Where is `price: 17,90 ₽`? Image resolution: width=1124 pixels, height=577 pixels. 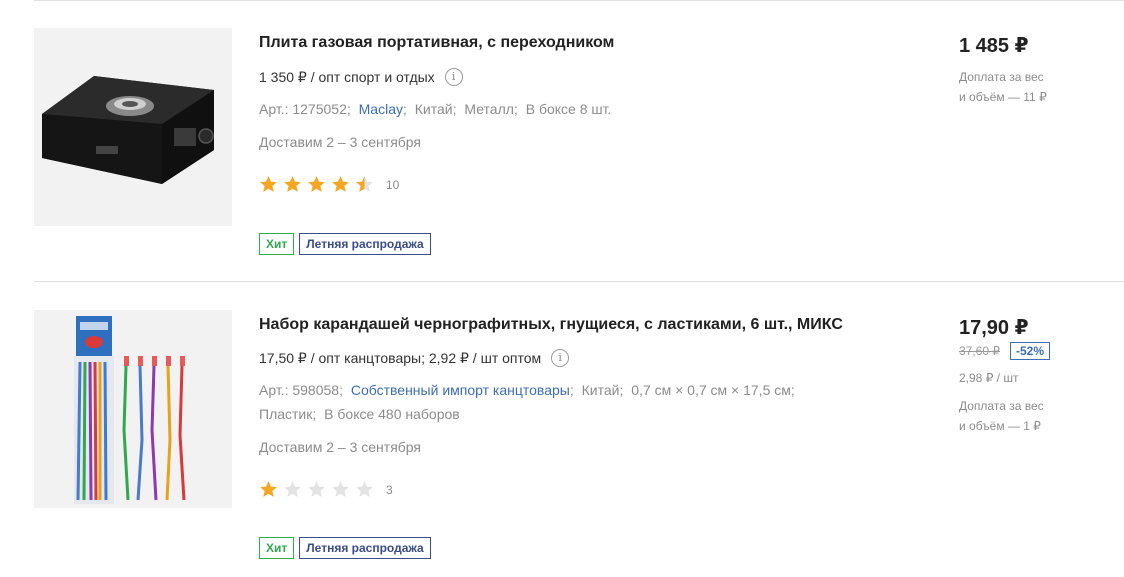 price: 17,90 ₽ is located at coordinates (994, 328).